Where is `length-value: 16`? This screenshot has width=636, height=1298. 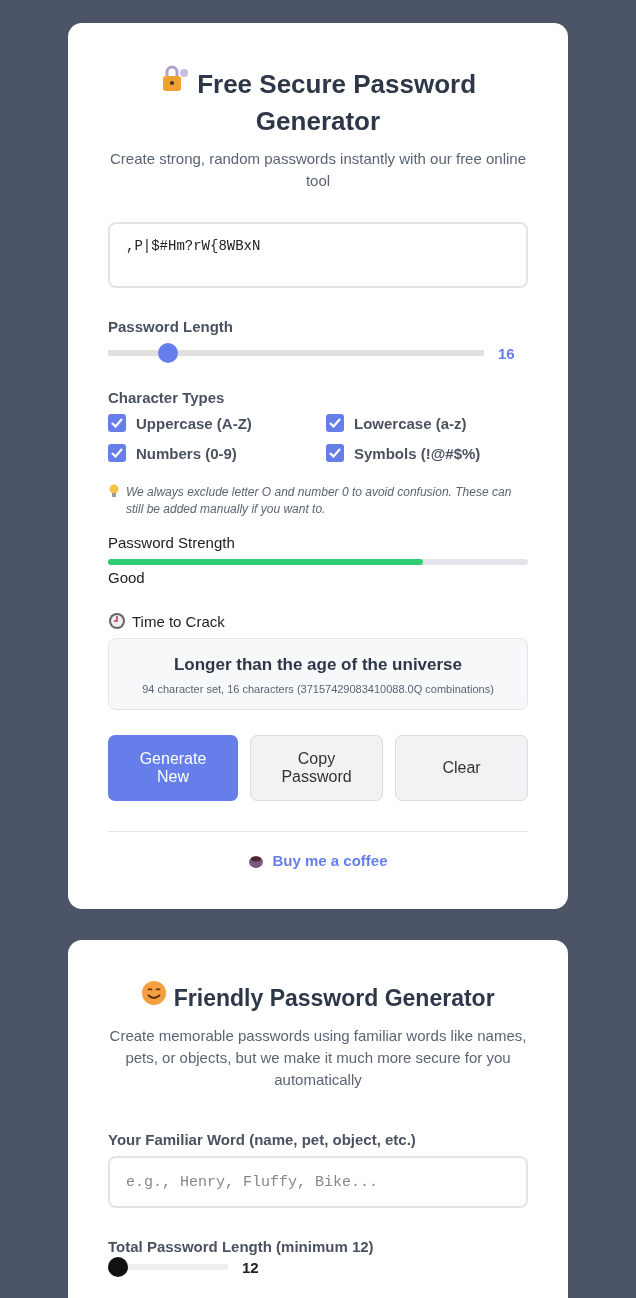
length-value: 16 is located at coordinates (507, 353).